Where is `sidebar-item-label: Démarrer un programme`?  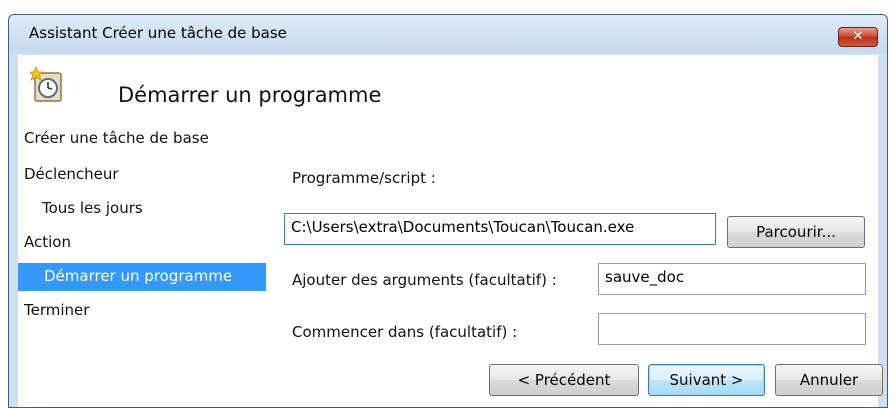 sidebar-item-label: Démarrer un programme is located at coordinates (138, 276).